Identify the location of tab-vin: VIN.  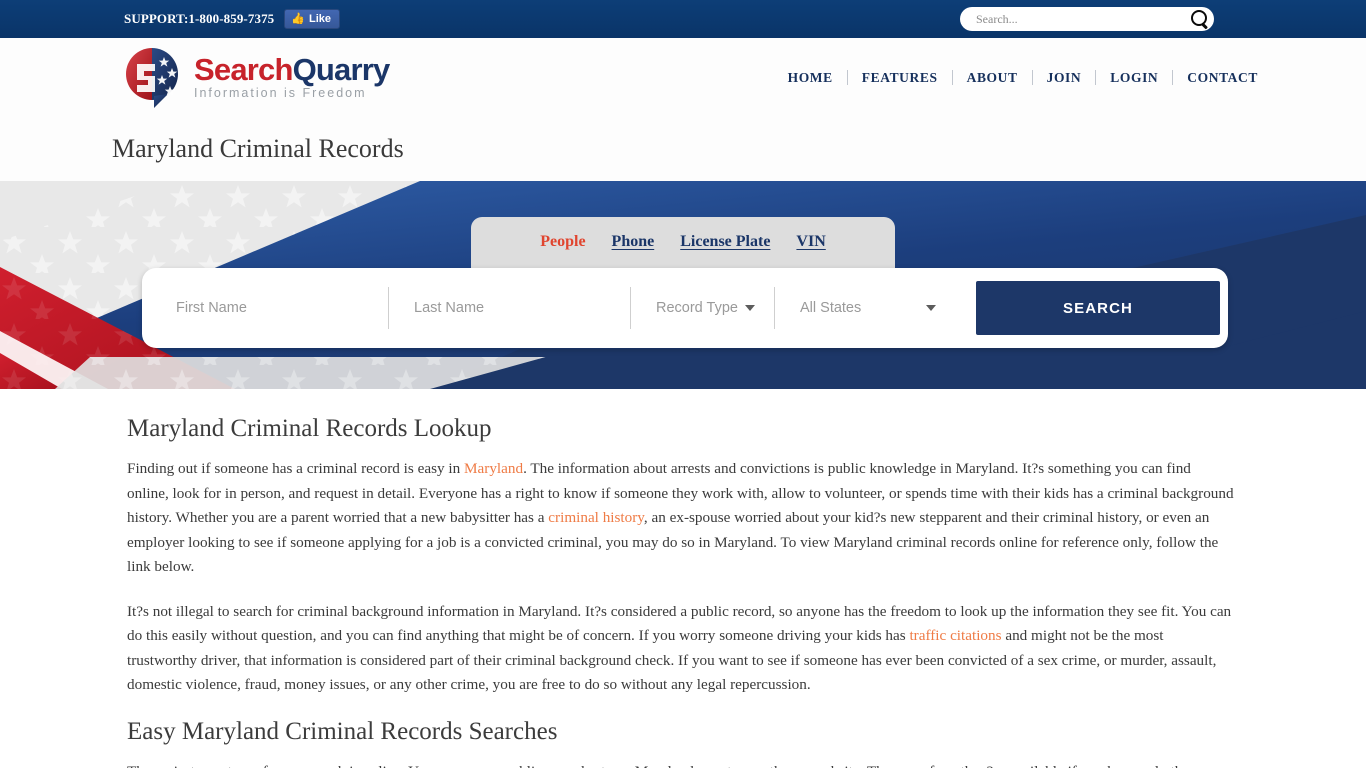
(810, 242).